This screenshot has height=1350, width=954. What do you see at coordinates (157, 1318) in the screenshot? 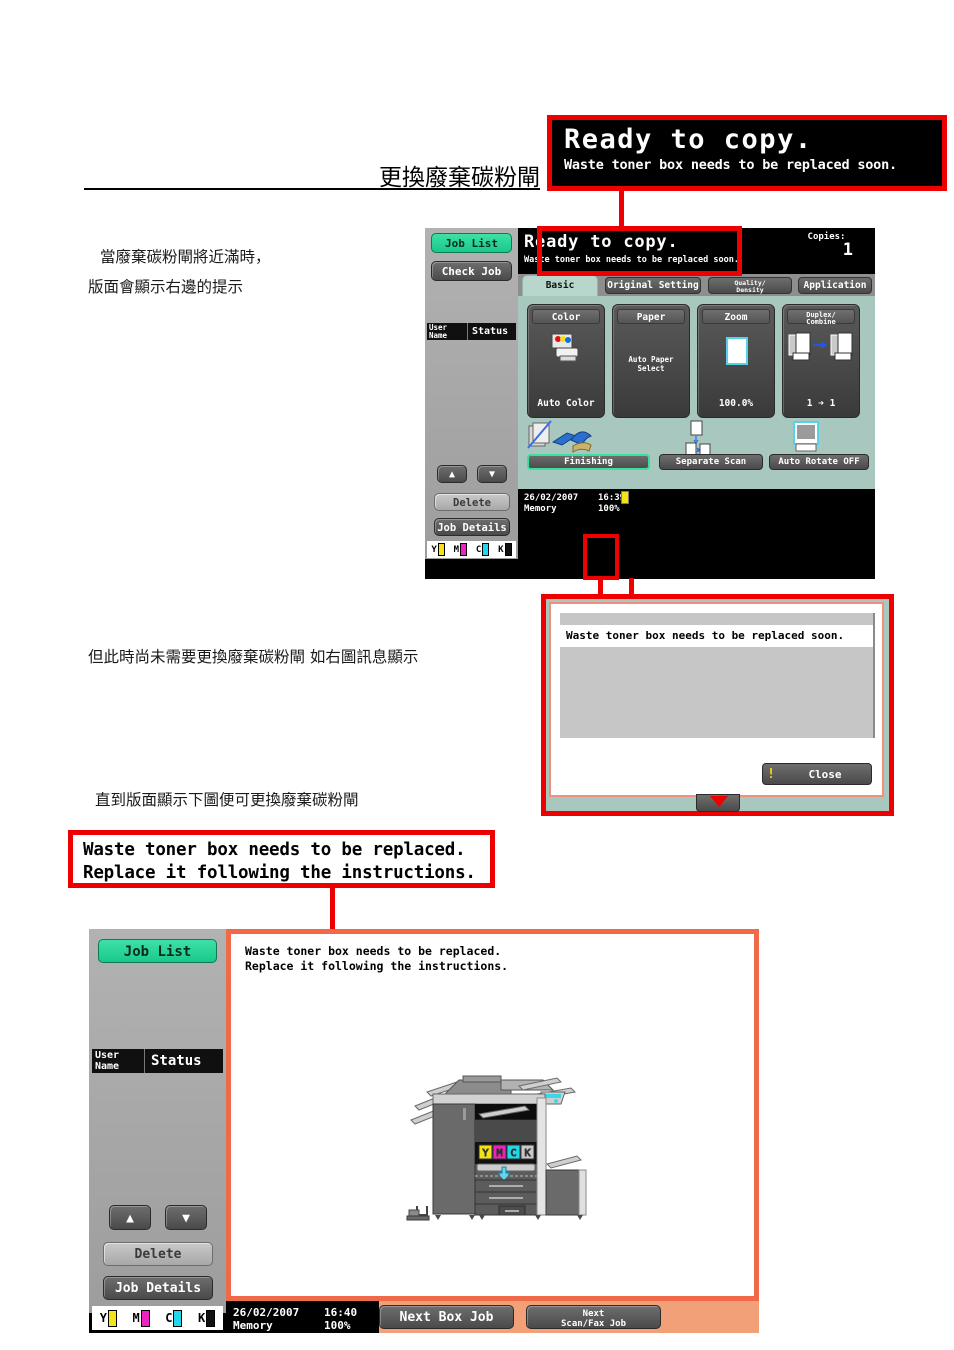
I see `toner-level-indicator-alert: Y M C K` at bounding box center [157, 1318].